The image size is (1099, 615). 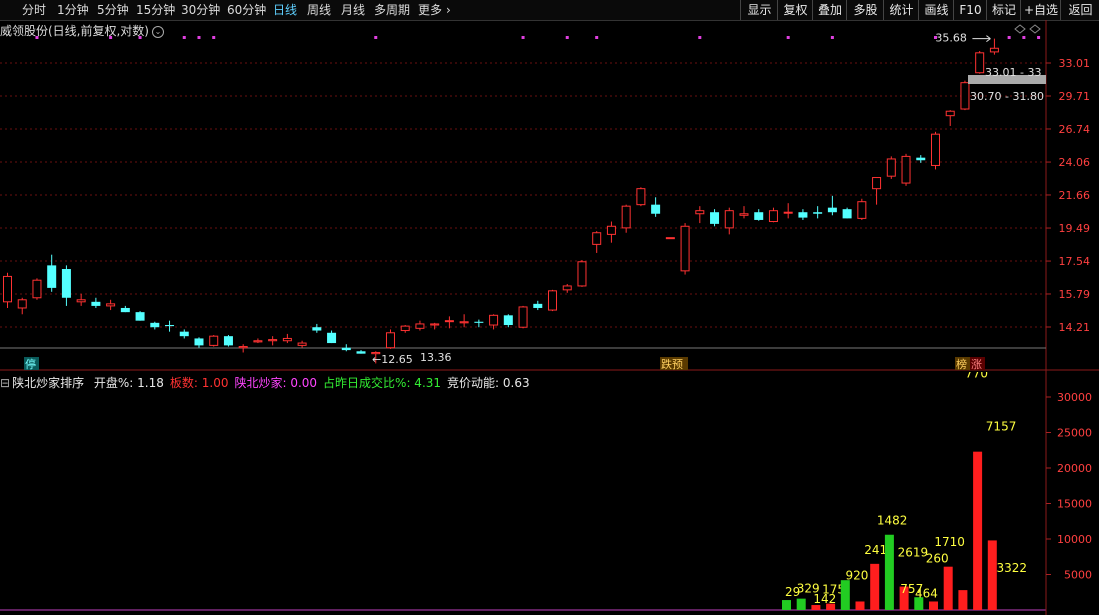 I want to click on marker-mid: 跌预, so click(x=674, y=364).